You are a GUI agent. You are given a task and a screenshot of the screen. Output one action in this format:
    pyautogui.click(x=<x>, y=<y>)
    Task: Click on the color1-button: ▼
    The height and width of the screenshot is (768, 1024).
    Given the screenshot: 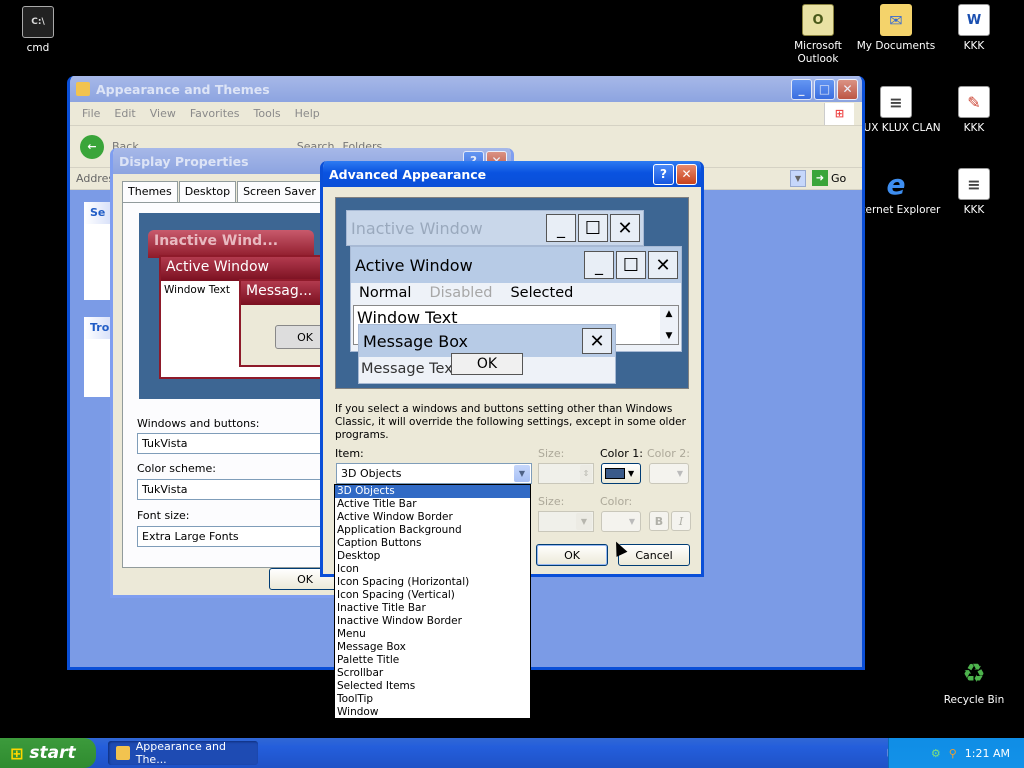 What is the action you would take?
    pyautogui.click(x=621, y=473)
    